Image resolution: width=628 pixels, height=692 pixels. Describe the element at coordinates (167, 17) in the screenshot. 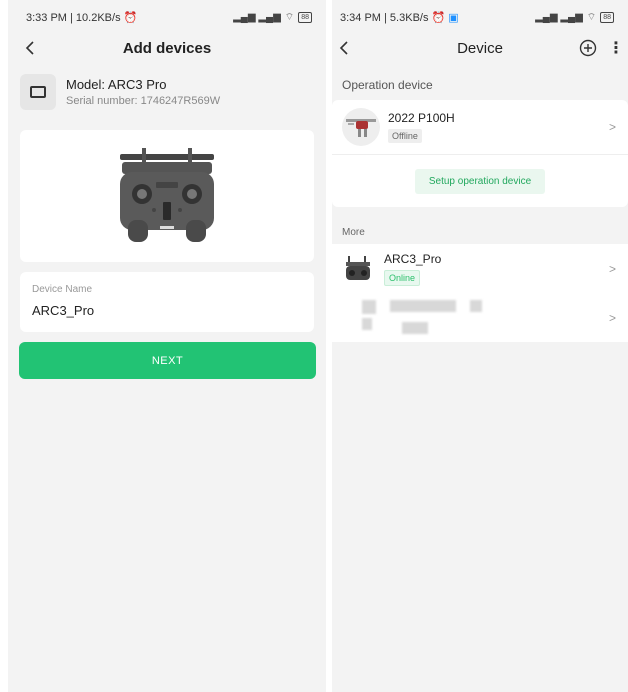

I see `status-bar: 3:33 PM | 10.2KB/s ⏰ ▂▄▆ ▂▄▆ ⌔ 88` at that location.